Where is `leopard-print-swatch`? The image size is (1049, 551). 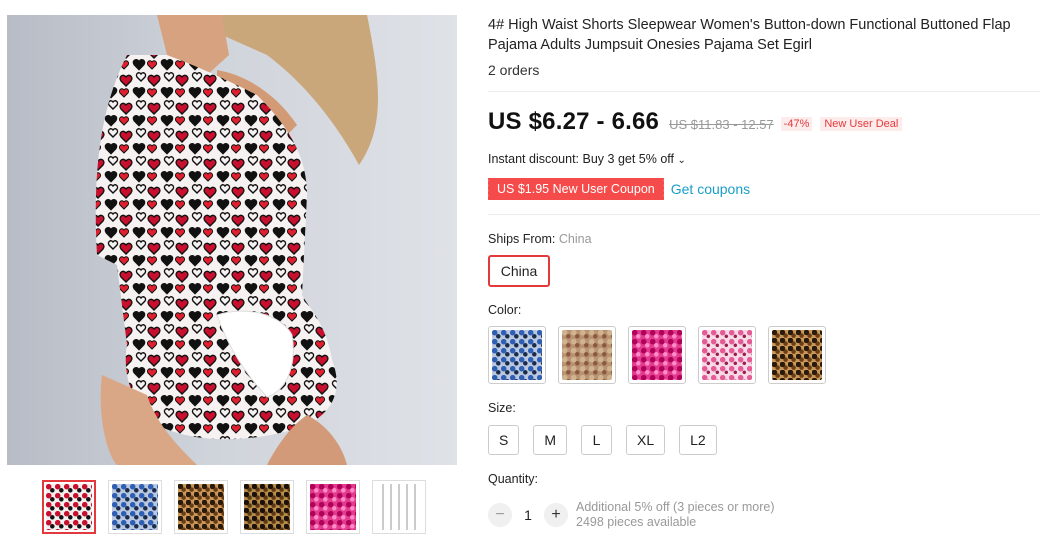 leopard-print-swatch is located at coordinates (797, 355).